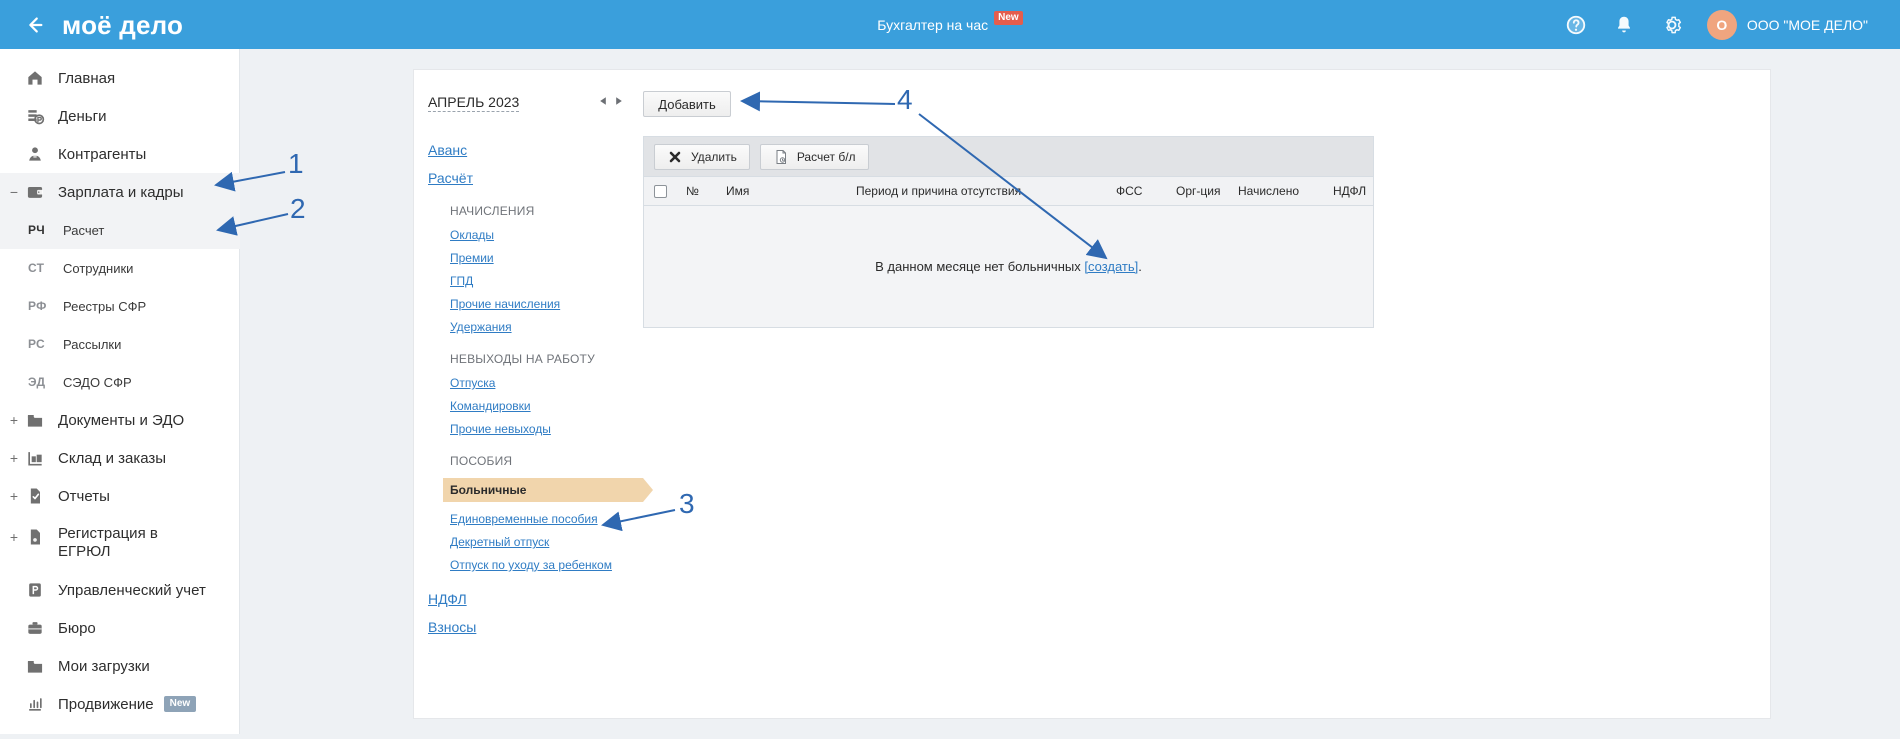  I want to click on sidebar-item-label: Склад и заказы, so click(112, 458).